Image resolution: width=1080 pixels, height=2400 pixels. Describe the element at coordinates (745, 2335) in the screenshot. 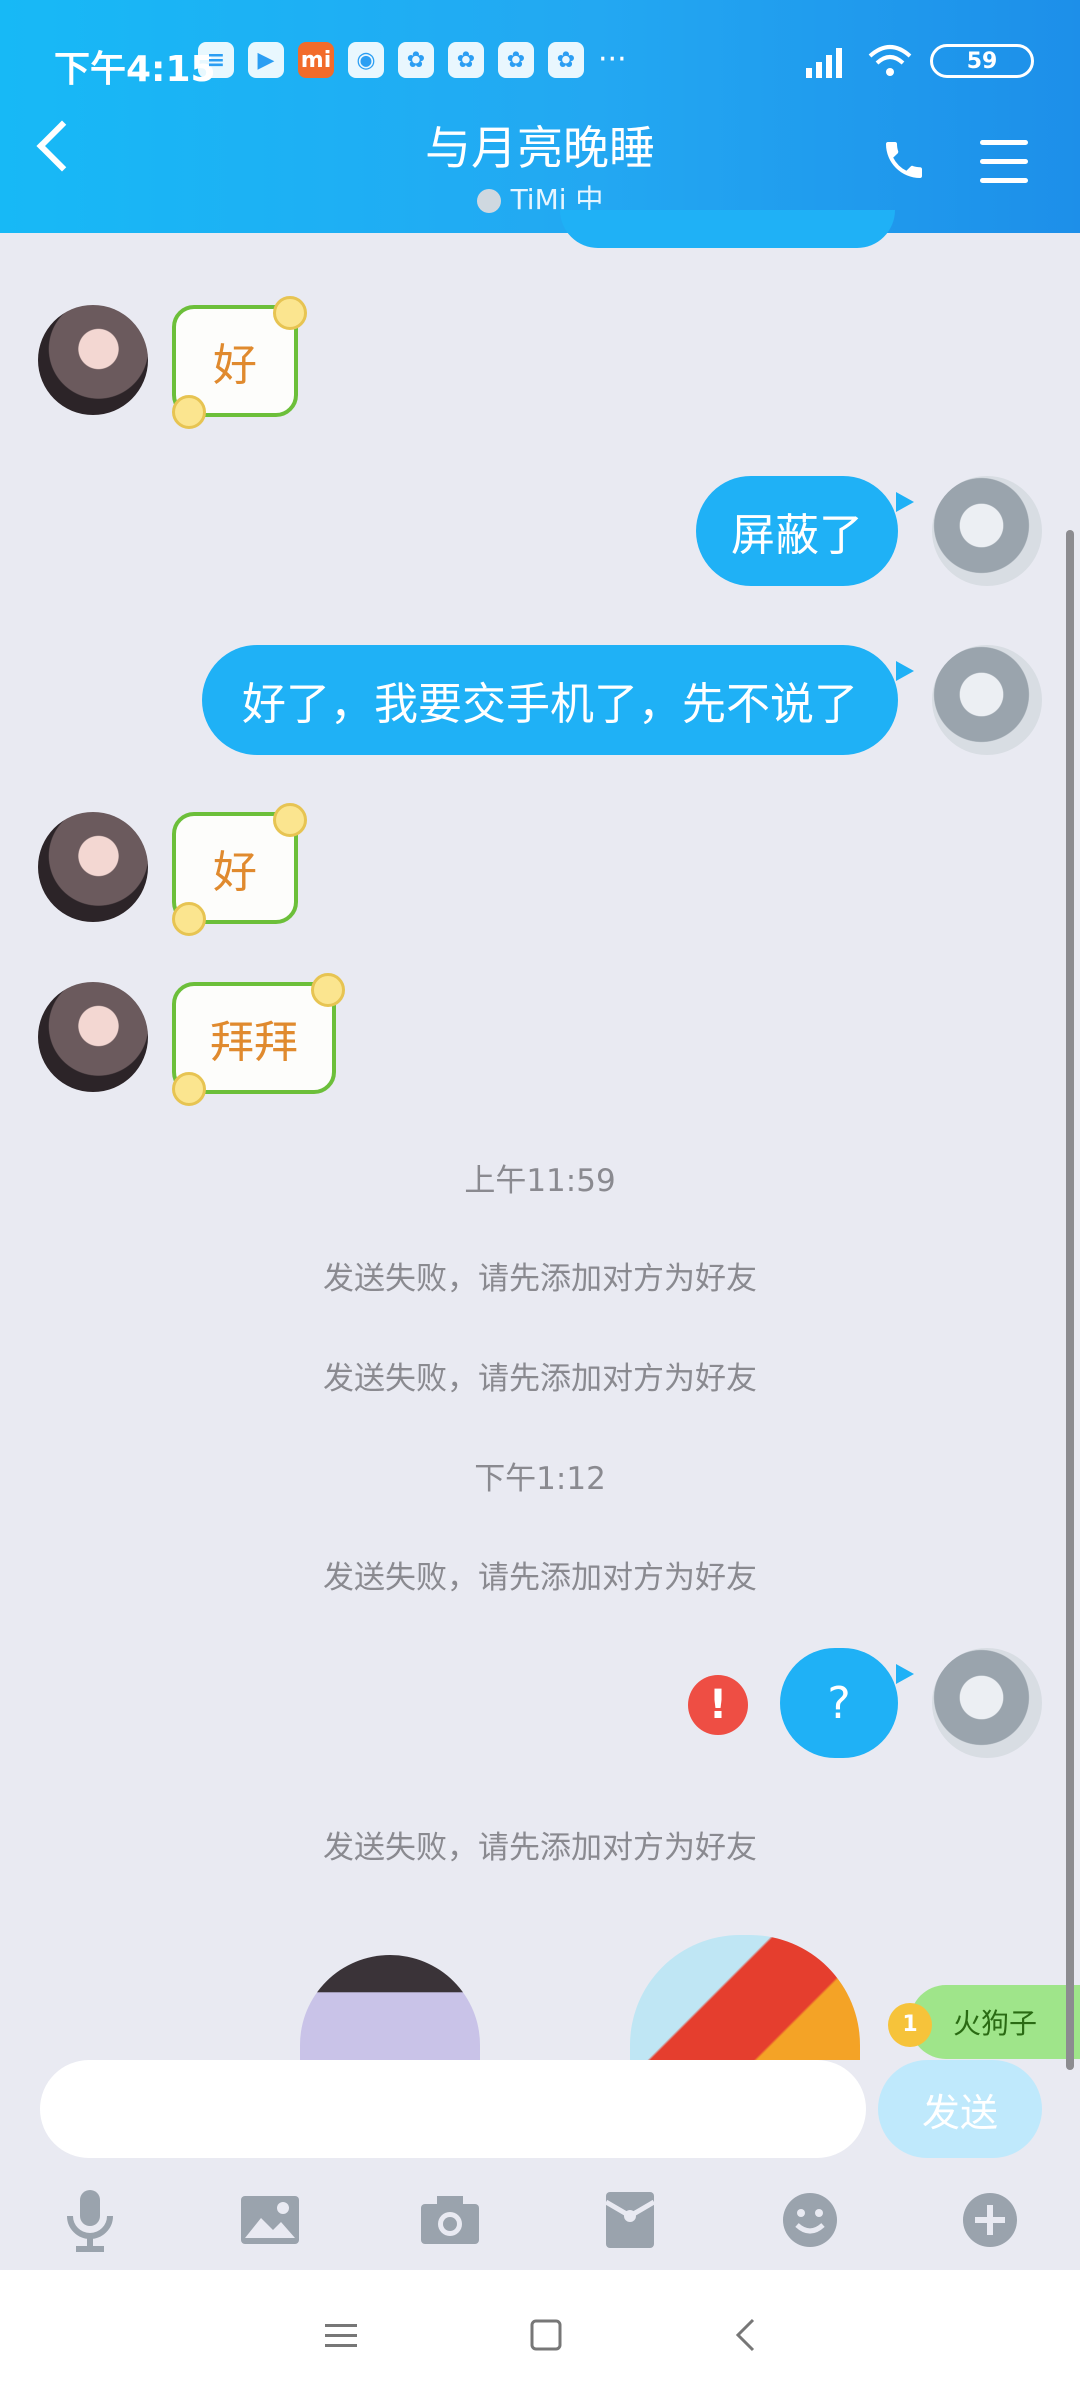

I see `back-icon` at that location.